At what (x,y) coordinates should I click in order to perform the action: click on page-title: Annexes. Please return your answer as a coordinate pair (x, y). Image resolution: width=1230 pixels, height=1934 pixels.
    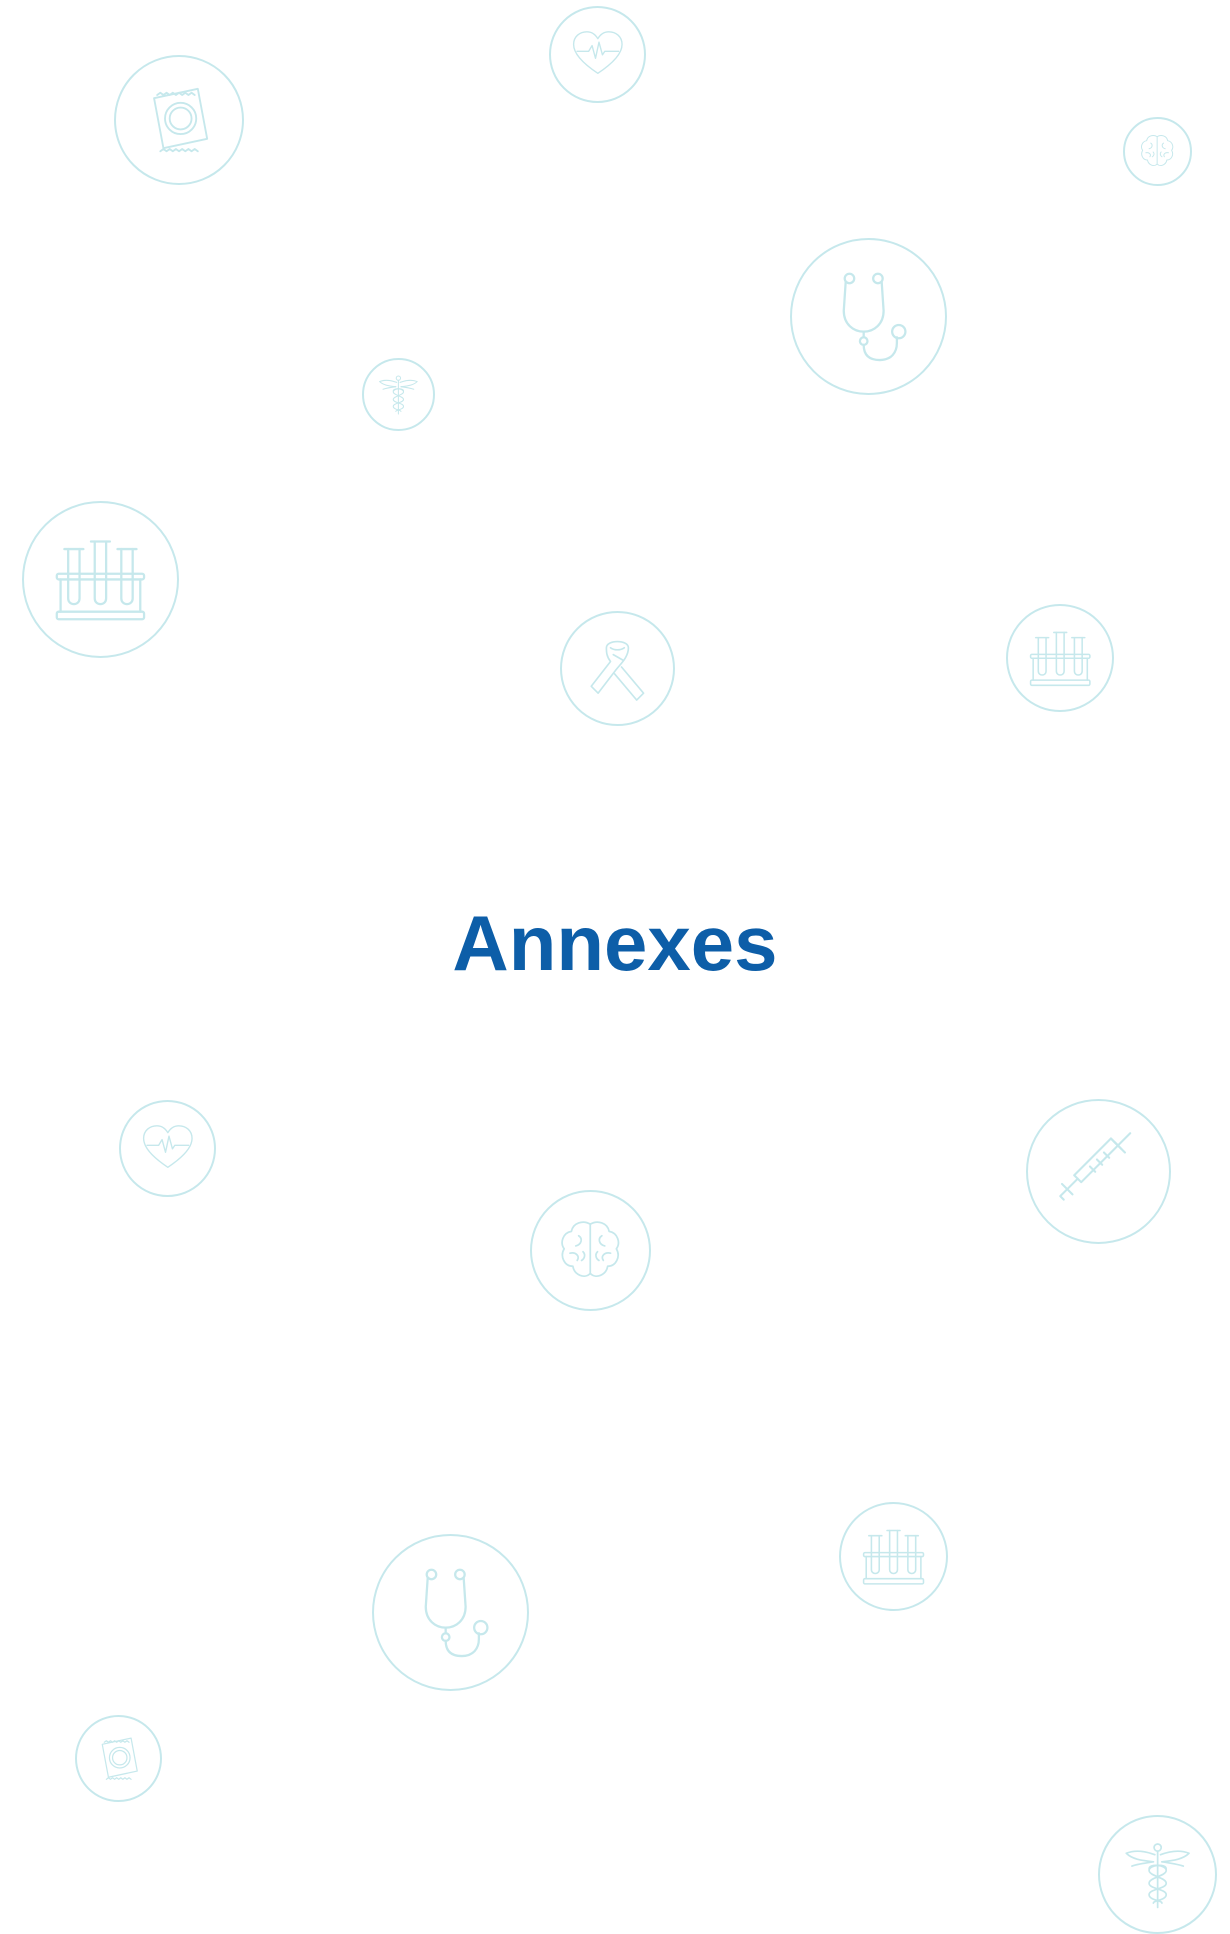
    Looking at the image, I should click on (615, 943).